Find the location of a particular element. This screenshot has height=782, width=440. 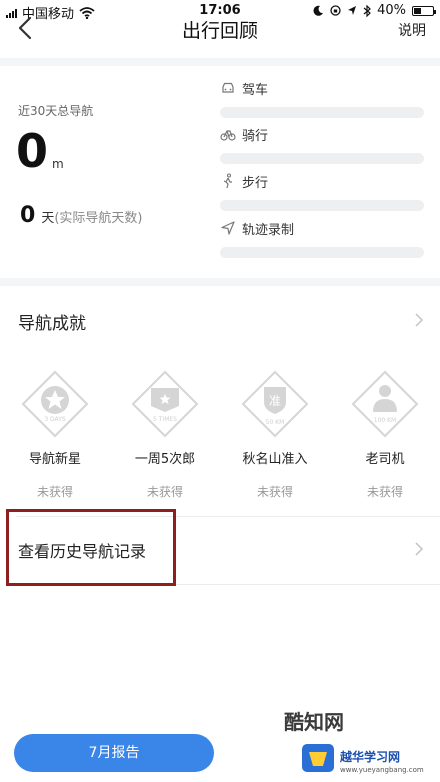

badge-caption: 100 KM is located at coordinates (385, 420).